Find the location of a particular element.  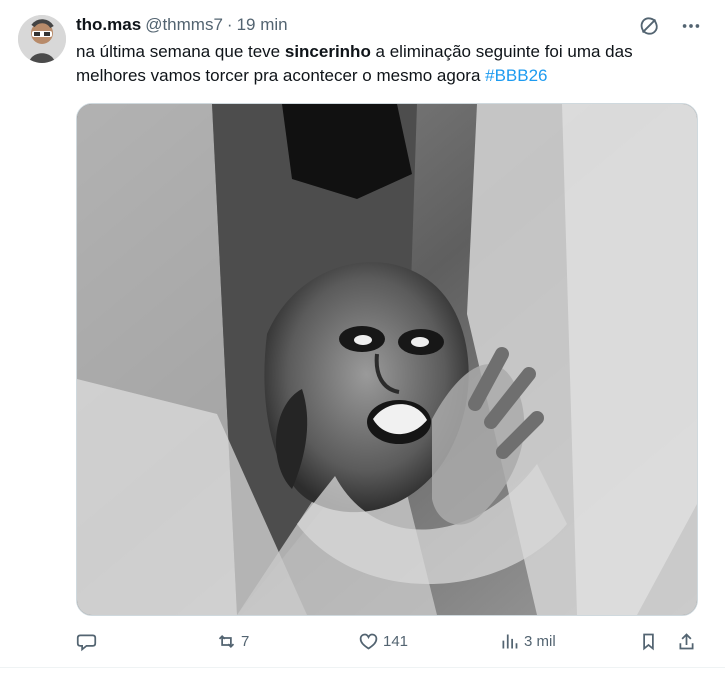

retweet-icon is located at coordinates (226, 641).